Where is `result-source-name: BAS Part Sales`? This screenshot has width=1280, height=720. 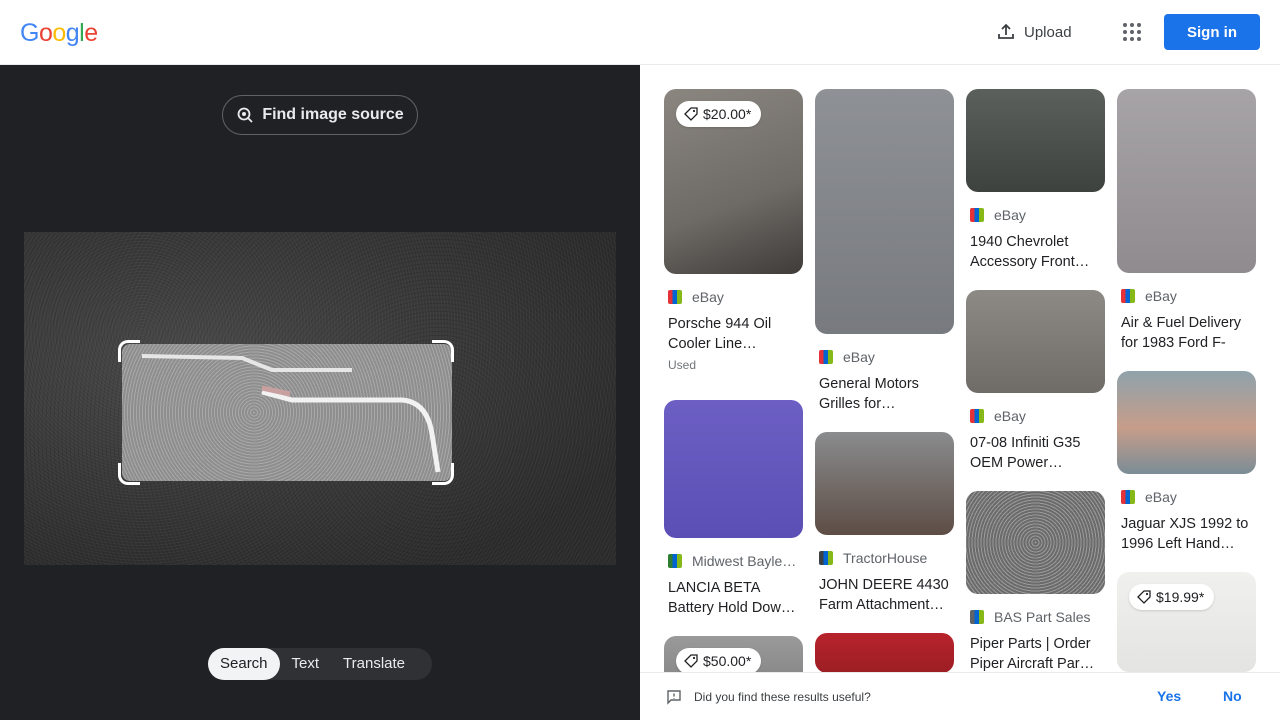 result-source-name: BAS Part Sales is located at coordinates (1042, 617).